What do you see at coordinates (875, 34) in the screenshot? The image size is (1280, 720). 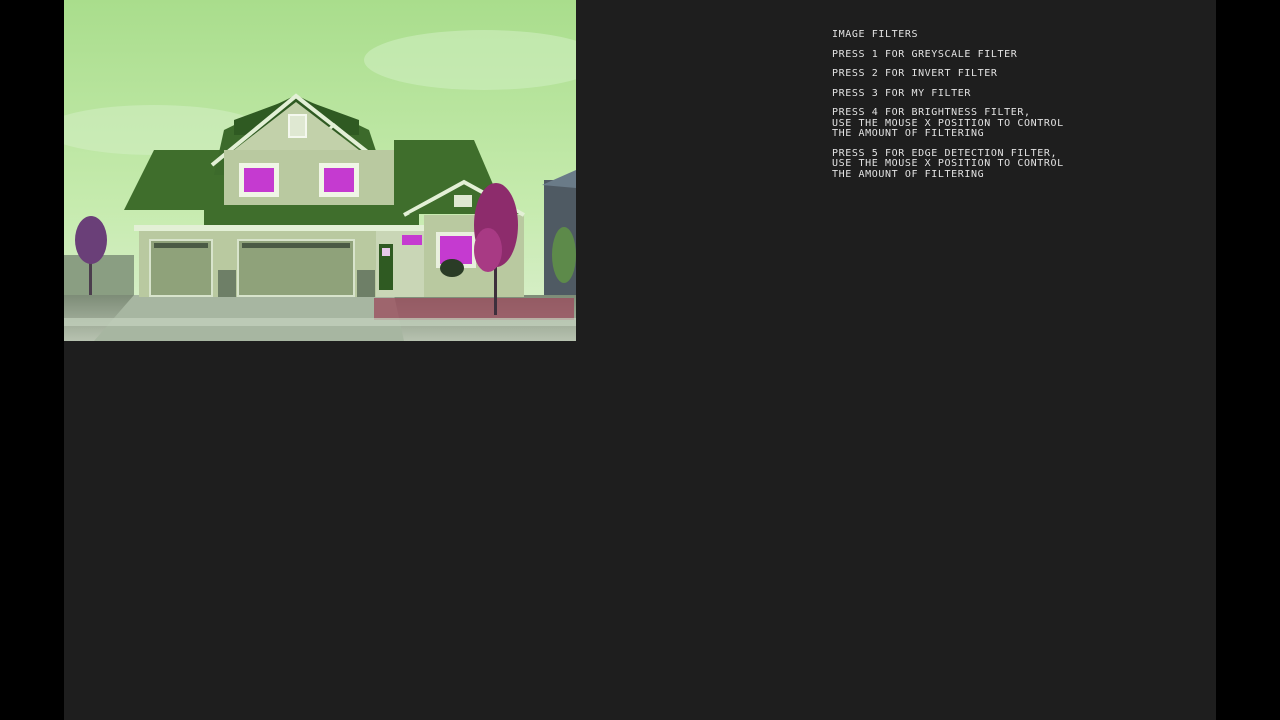 I see `instructions-title-text: IMAGE FILTERS` at bounding box center [875, 34].